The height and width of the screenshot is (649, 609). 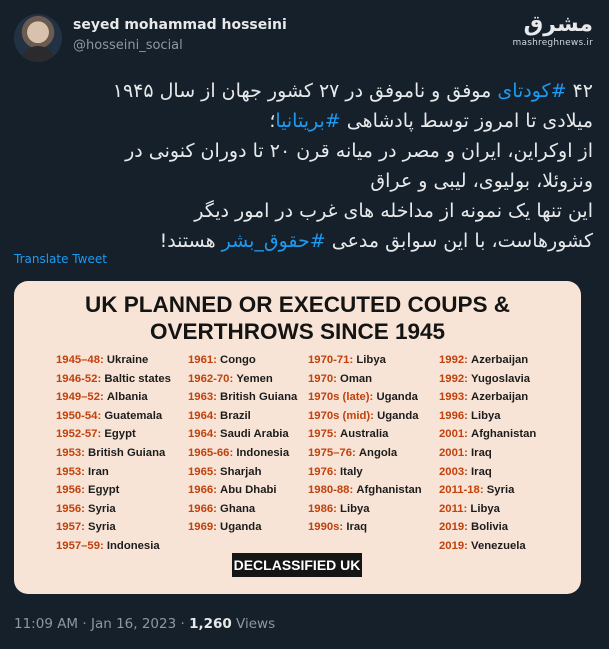 I want to click on coup-year: 1962-70:, so click(x=211, y=378).